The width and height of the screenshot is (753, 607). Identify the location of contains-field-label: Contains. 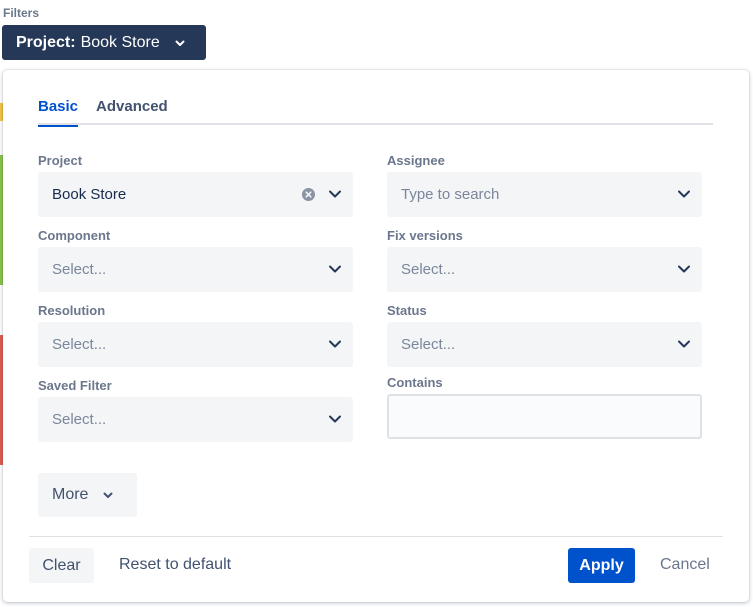
(415, 382).